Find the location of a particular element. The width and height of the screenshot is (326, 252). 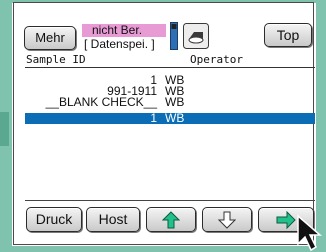

arrow-right-icon is located at coordinates (286, 219).